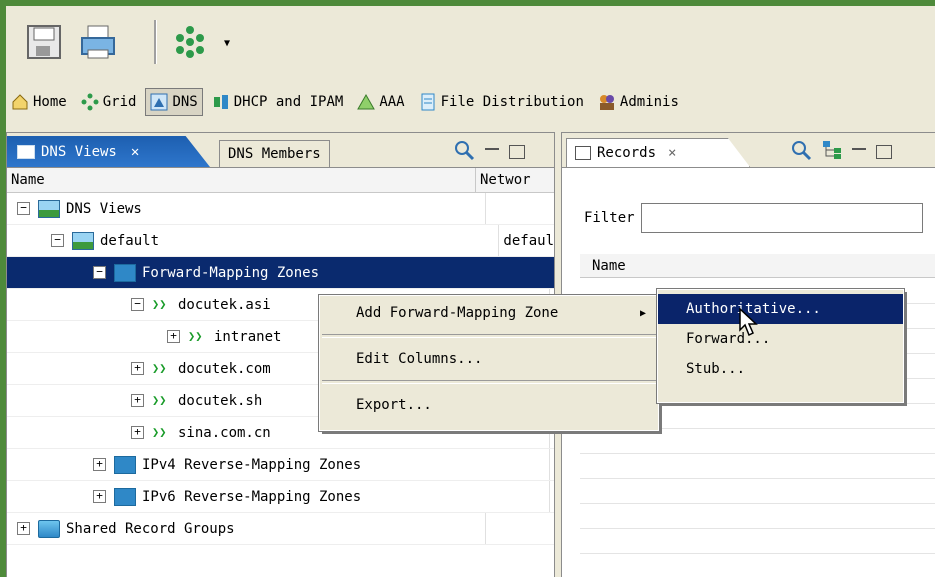 This screenshot has height=577, width=935. Describe the element at coordinates (227, 43) in the screenshot. I see `chevron-down-icon: ▼` at that location.